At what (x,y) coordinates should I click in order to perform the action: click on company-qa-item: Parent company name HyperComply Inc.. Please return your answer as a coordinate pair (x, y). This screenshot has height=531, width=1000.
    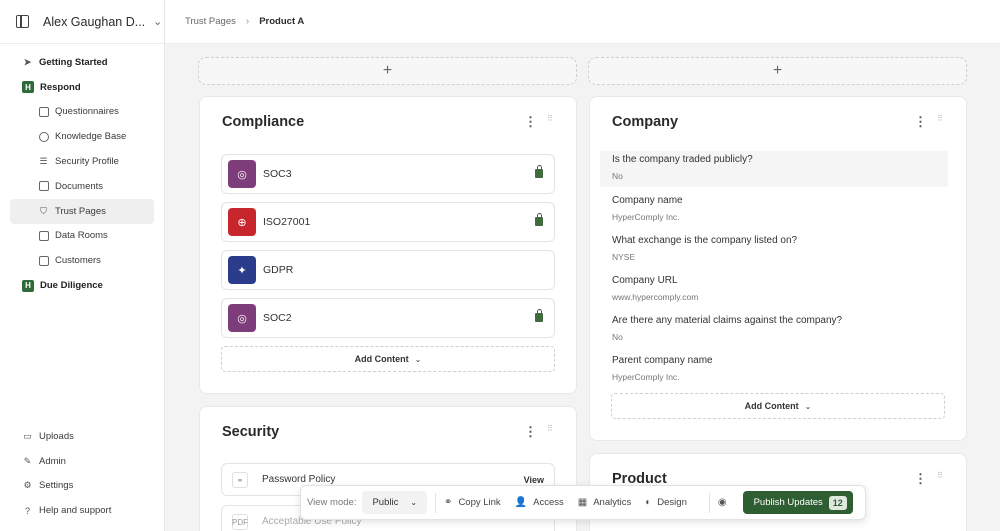
    Looking at the image, I should click on (780, 368).